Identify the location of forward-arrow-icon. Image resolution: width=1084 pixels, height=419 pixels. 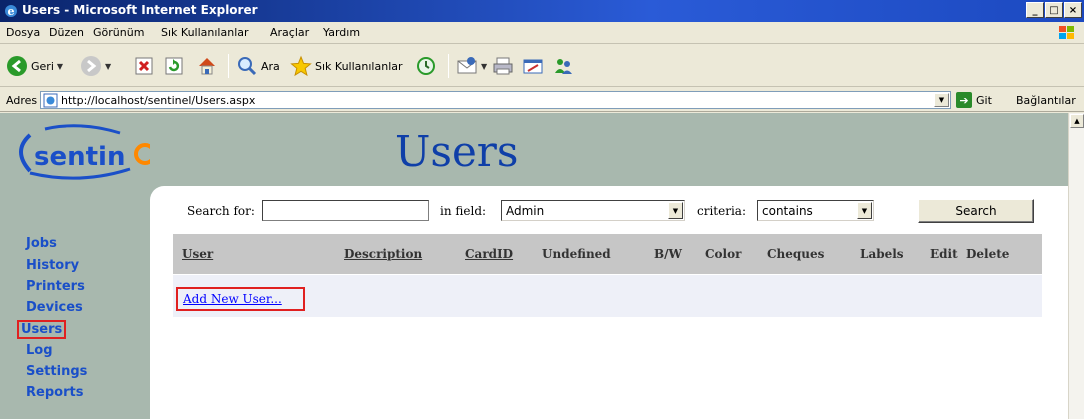
(91, 66).